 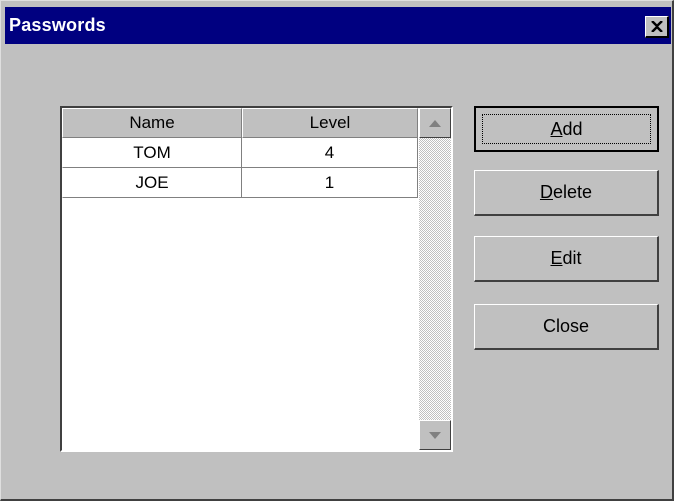 What do you see at coordinates (57, 25) in the screenshot?
I see `window-title: Passwords` at bounding box center [57, 25].